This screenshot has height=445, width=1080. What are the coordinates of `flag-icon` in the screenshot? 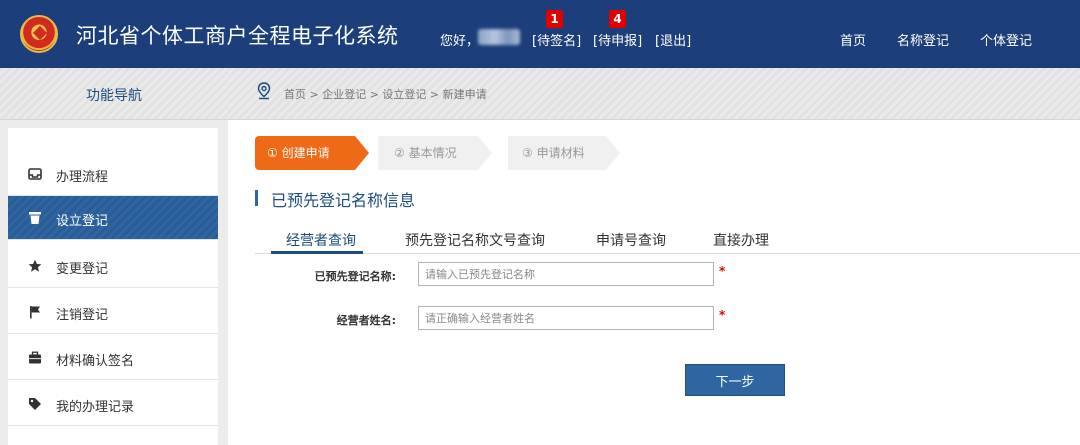 It's located at (35, 312).